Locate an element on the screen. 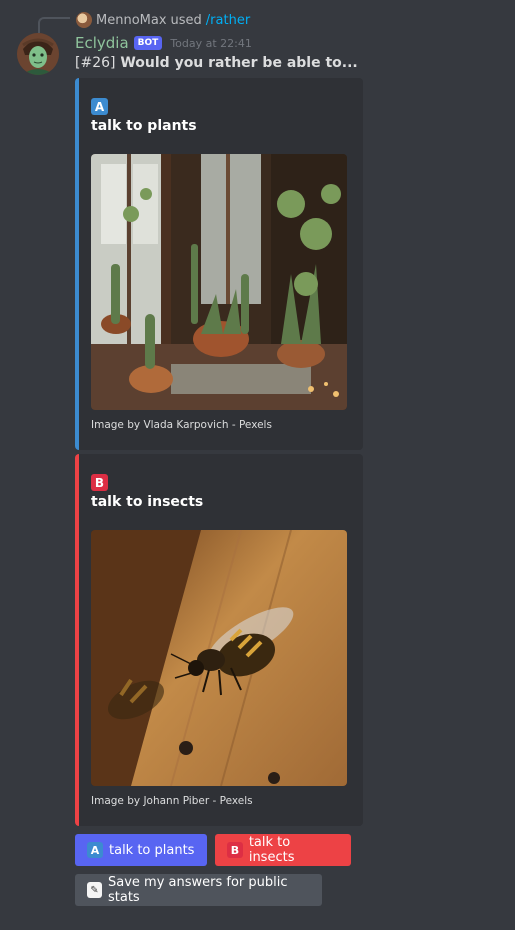 The height and width of the screenshot is (930, 515). reply-action: used is located at coordinates (186, 20).